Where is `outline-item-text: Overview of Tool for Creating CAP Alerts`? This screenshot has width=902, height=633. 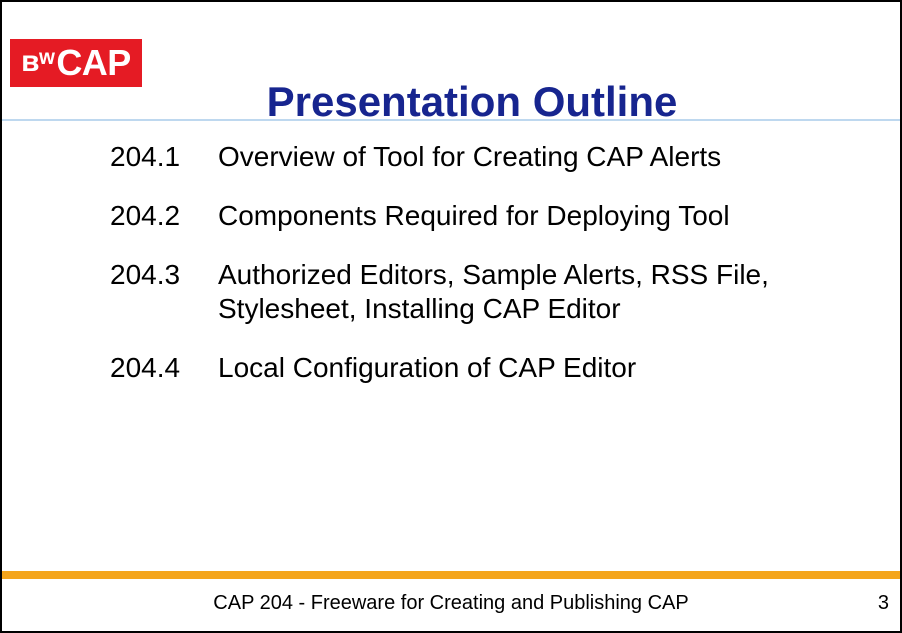
outline-item-text: Overview of Tool for Creating CAP Alerts is located at coordinates (470, 156).